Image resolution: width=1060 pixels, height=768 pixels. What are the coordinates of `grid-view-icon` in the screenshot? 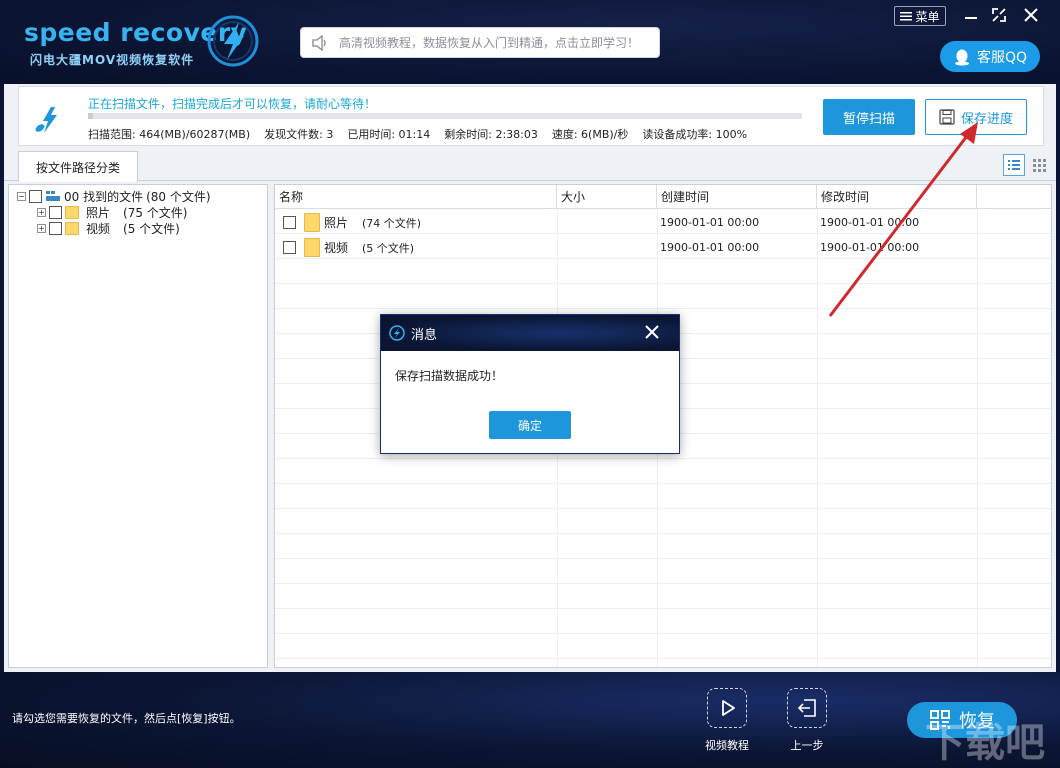 It's located at (1040, 165).